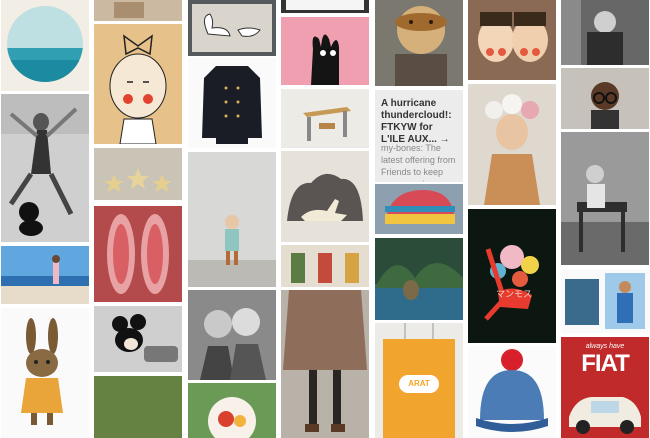  What do you see at coordinates (419, 279) in the screenshot?
I see `forest-pond-painting` at bounding box center [419, 279].